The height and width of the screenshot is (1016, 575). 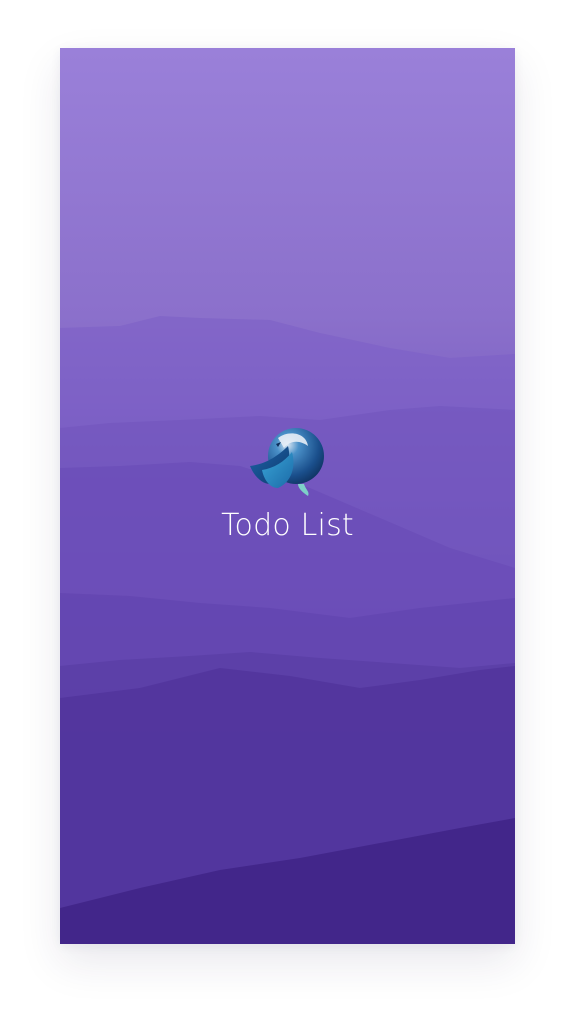 I want to click on splash-content: Todo List, so click(x=287, y=485).